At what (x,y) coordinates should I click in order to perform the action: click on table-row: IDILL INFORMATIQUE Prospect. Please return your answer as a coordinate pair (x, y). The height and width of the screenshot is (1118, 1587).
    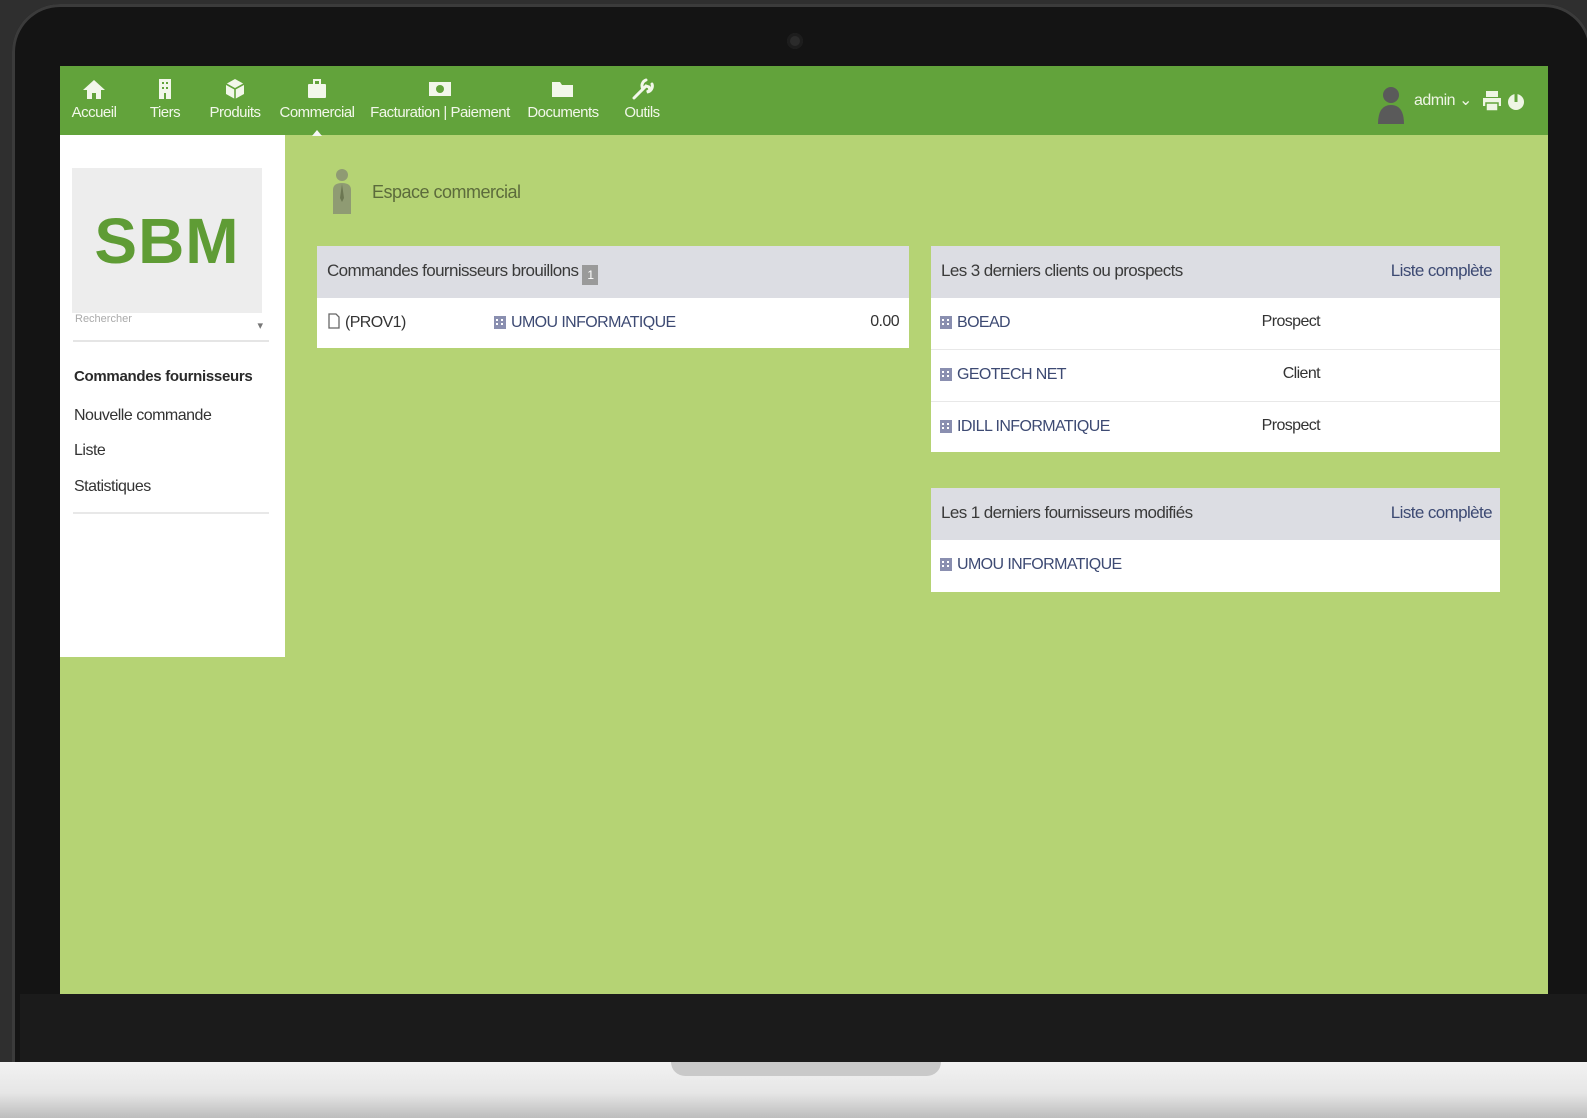
    Looking at the image, I should click on (1215, 427).